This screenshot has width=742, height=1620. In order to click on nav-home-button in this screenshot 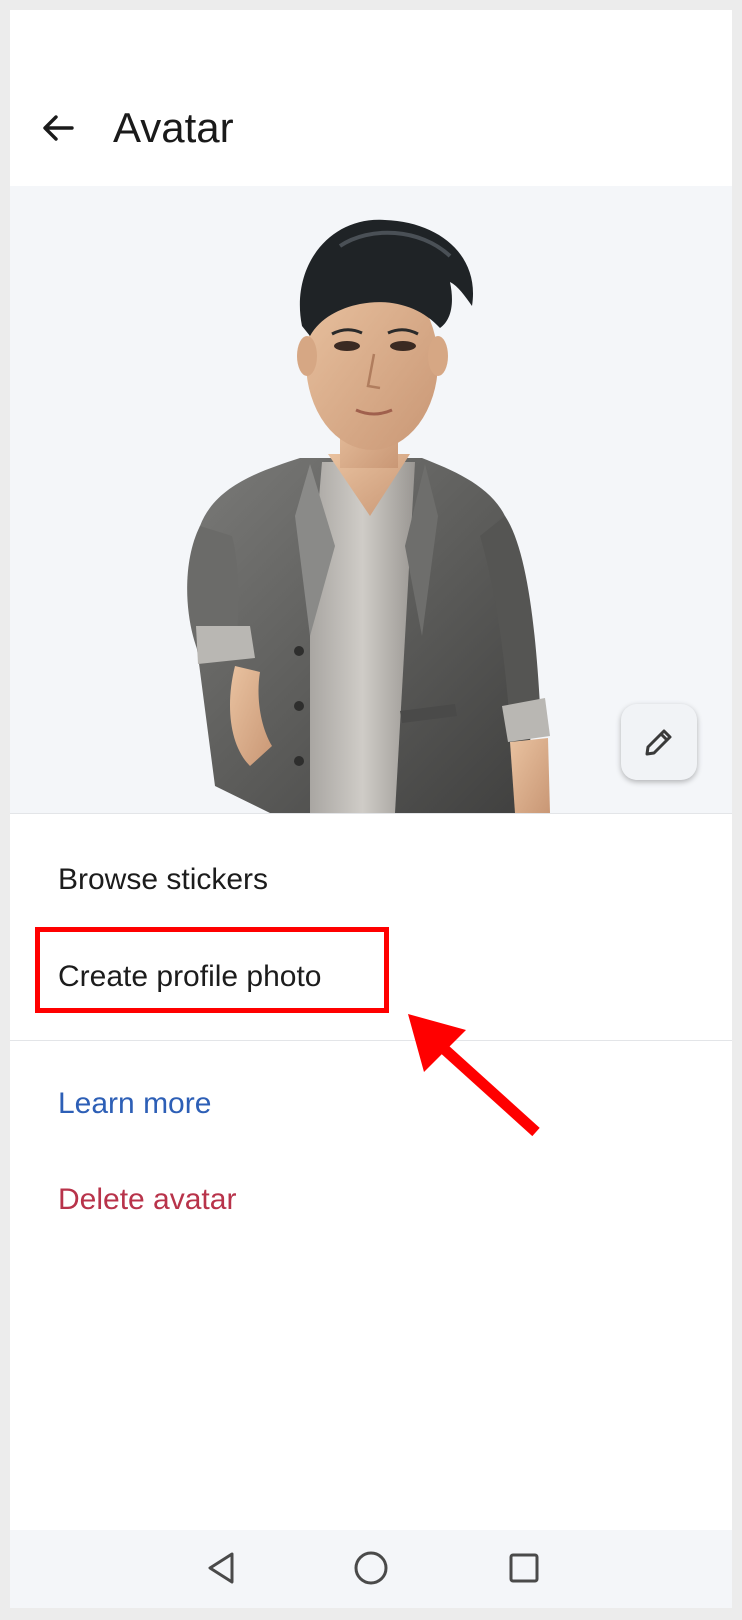, I will do `click(371, 1568)`.